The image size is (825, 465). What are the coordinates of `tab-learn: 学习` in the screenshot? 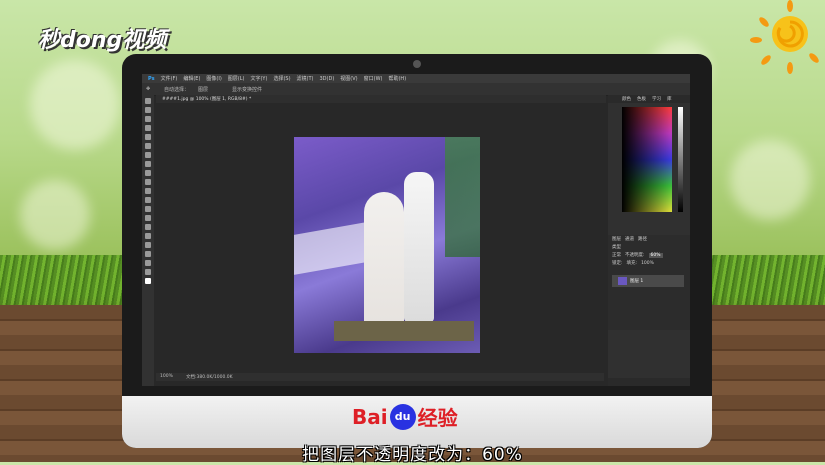 It's located at (656, 99).